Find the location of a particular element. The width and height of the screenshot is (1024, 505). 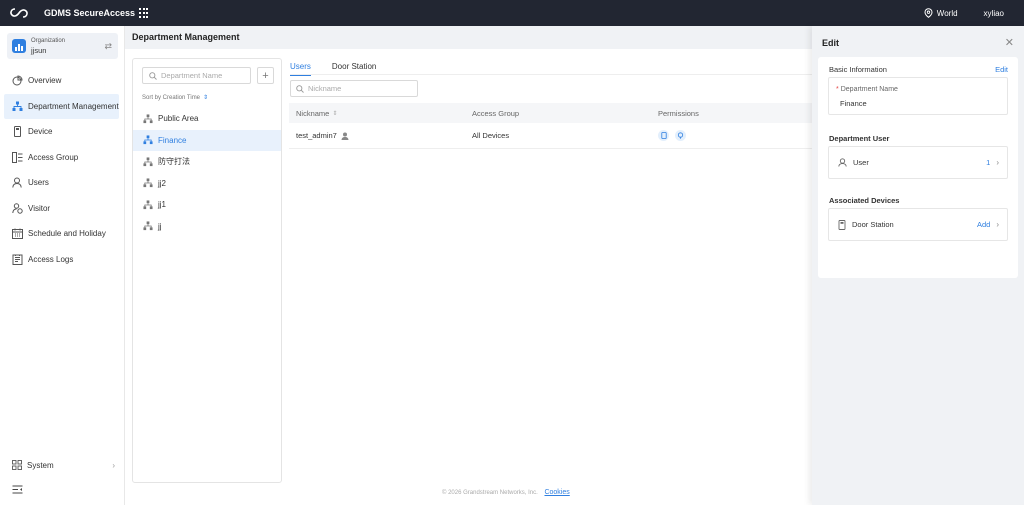

logs-icon is located at coordinates (17, 259).